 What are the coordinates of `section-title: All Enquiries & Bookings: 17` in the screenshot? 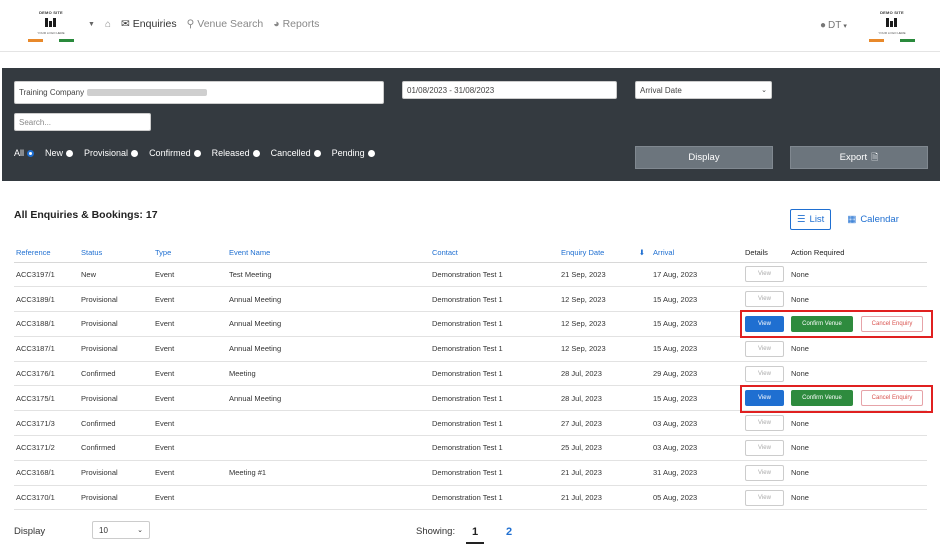 It's located at (86, 215).